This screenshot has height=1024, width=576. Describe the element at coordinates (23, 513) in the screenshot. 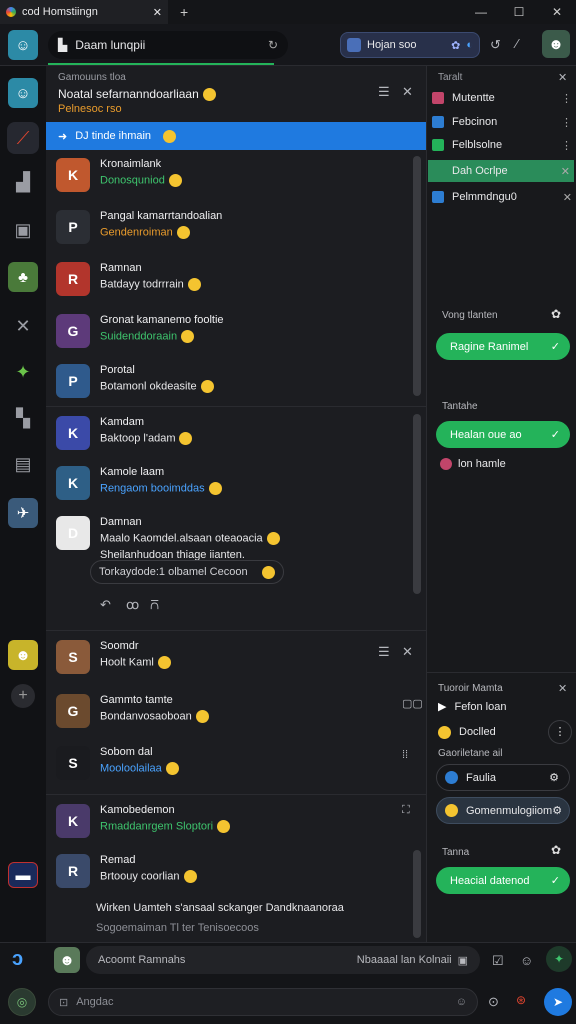

I see `rail-avatar-3: ✈` at that location.